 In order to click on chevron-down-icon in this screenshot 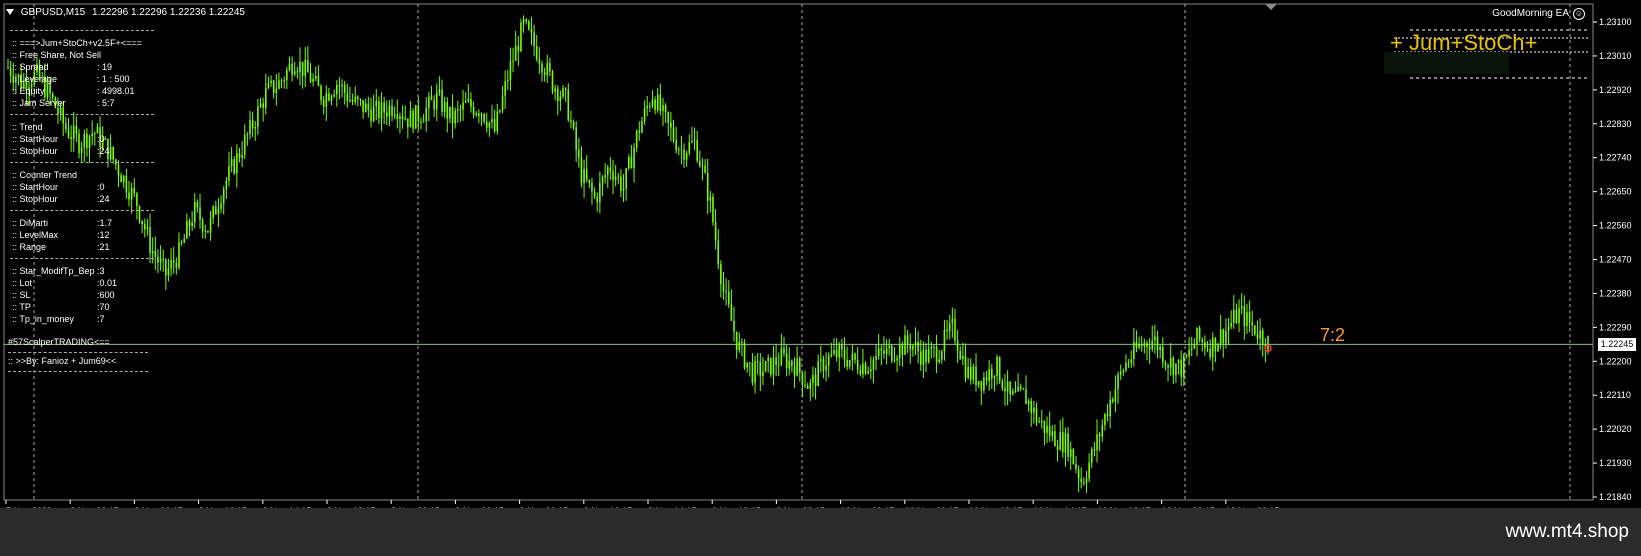, I will do `click(10, 12)`.